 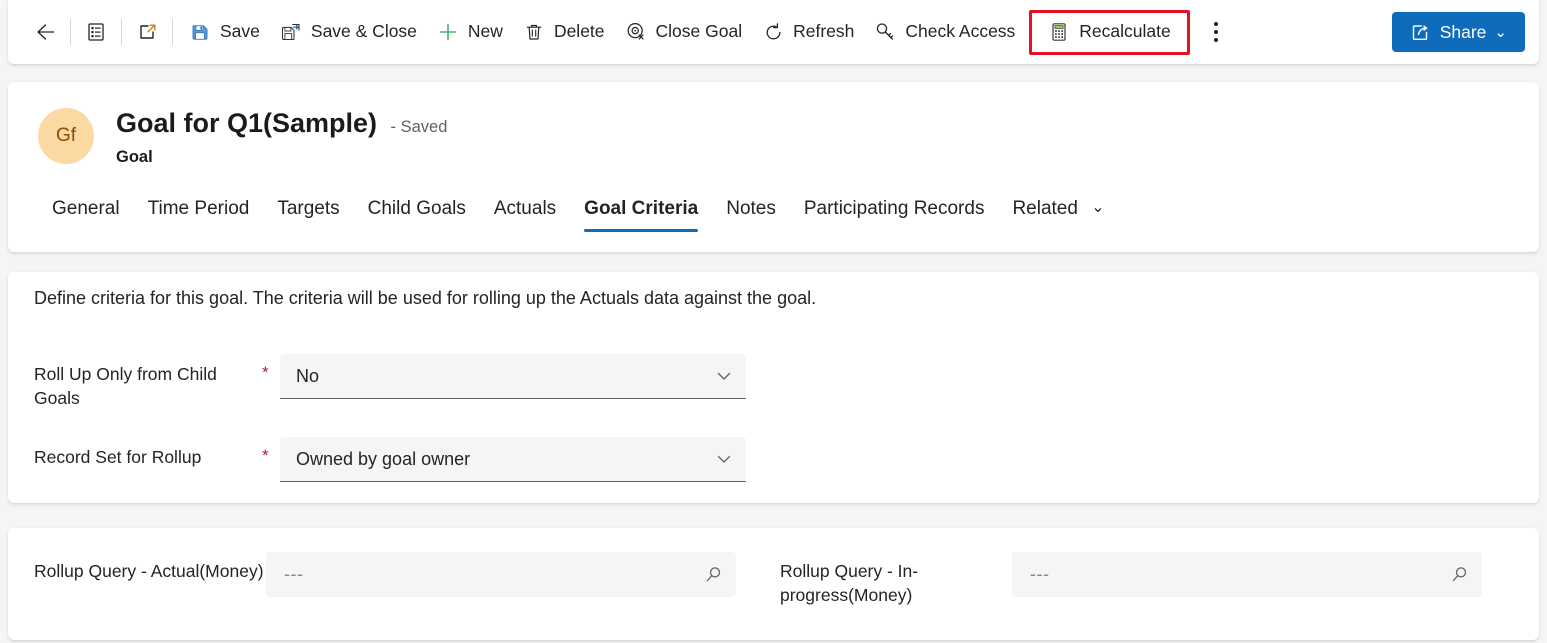 What do you see at coordinates (363, 31) in the screenshot?
I see `save-and-close-button-label: Save & Close` at bounding box center [363, 31].